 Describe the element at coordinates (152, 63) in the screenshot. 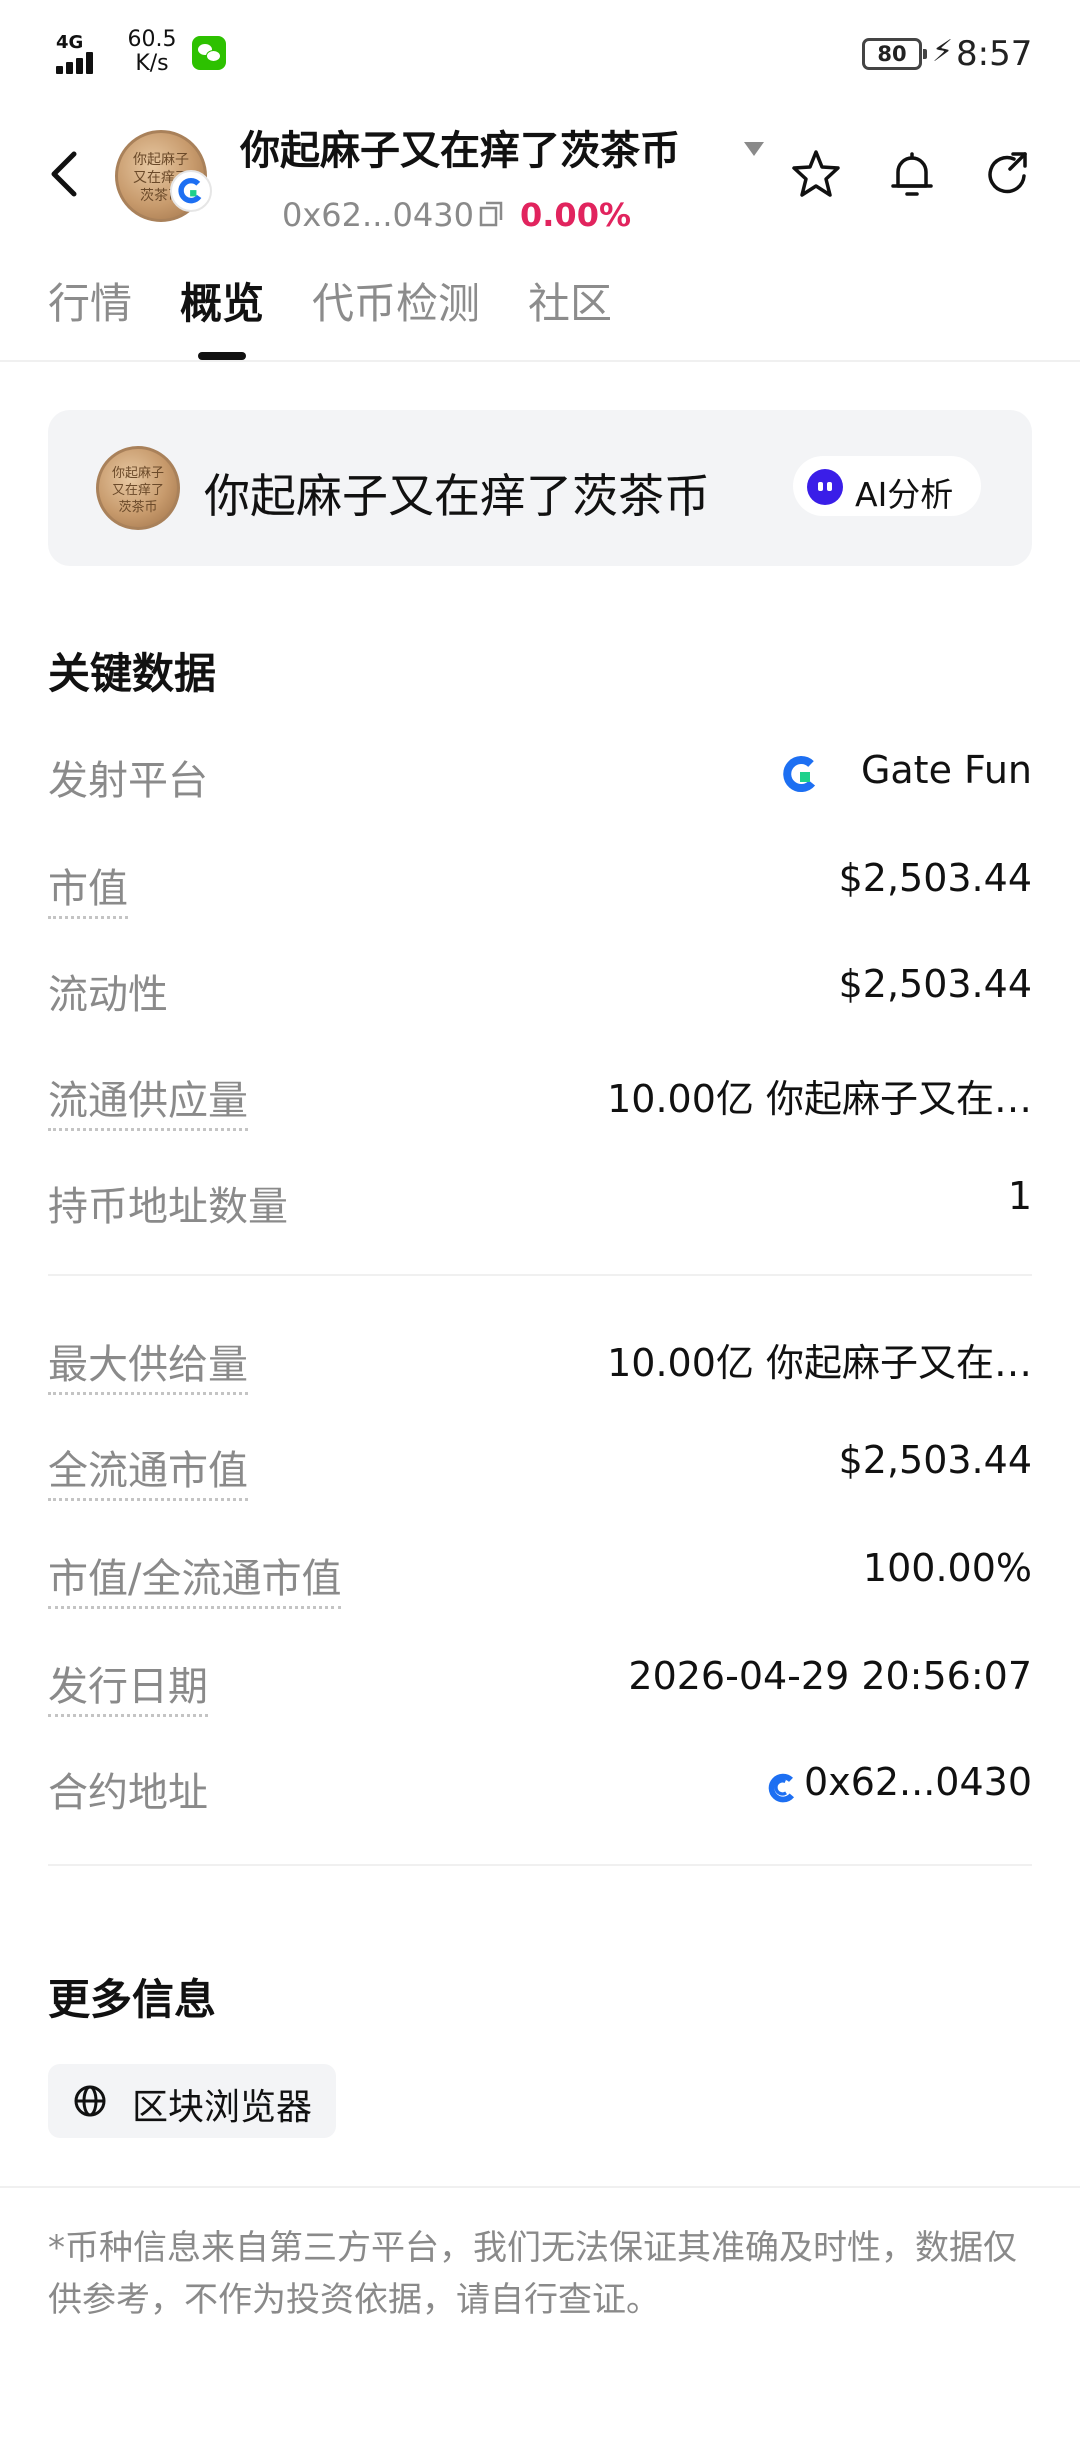

I see `network-speed-unit: K/s` at that location.